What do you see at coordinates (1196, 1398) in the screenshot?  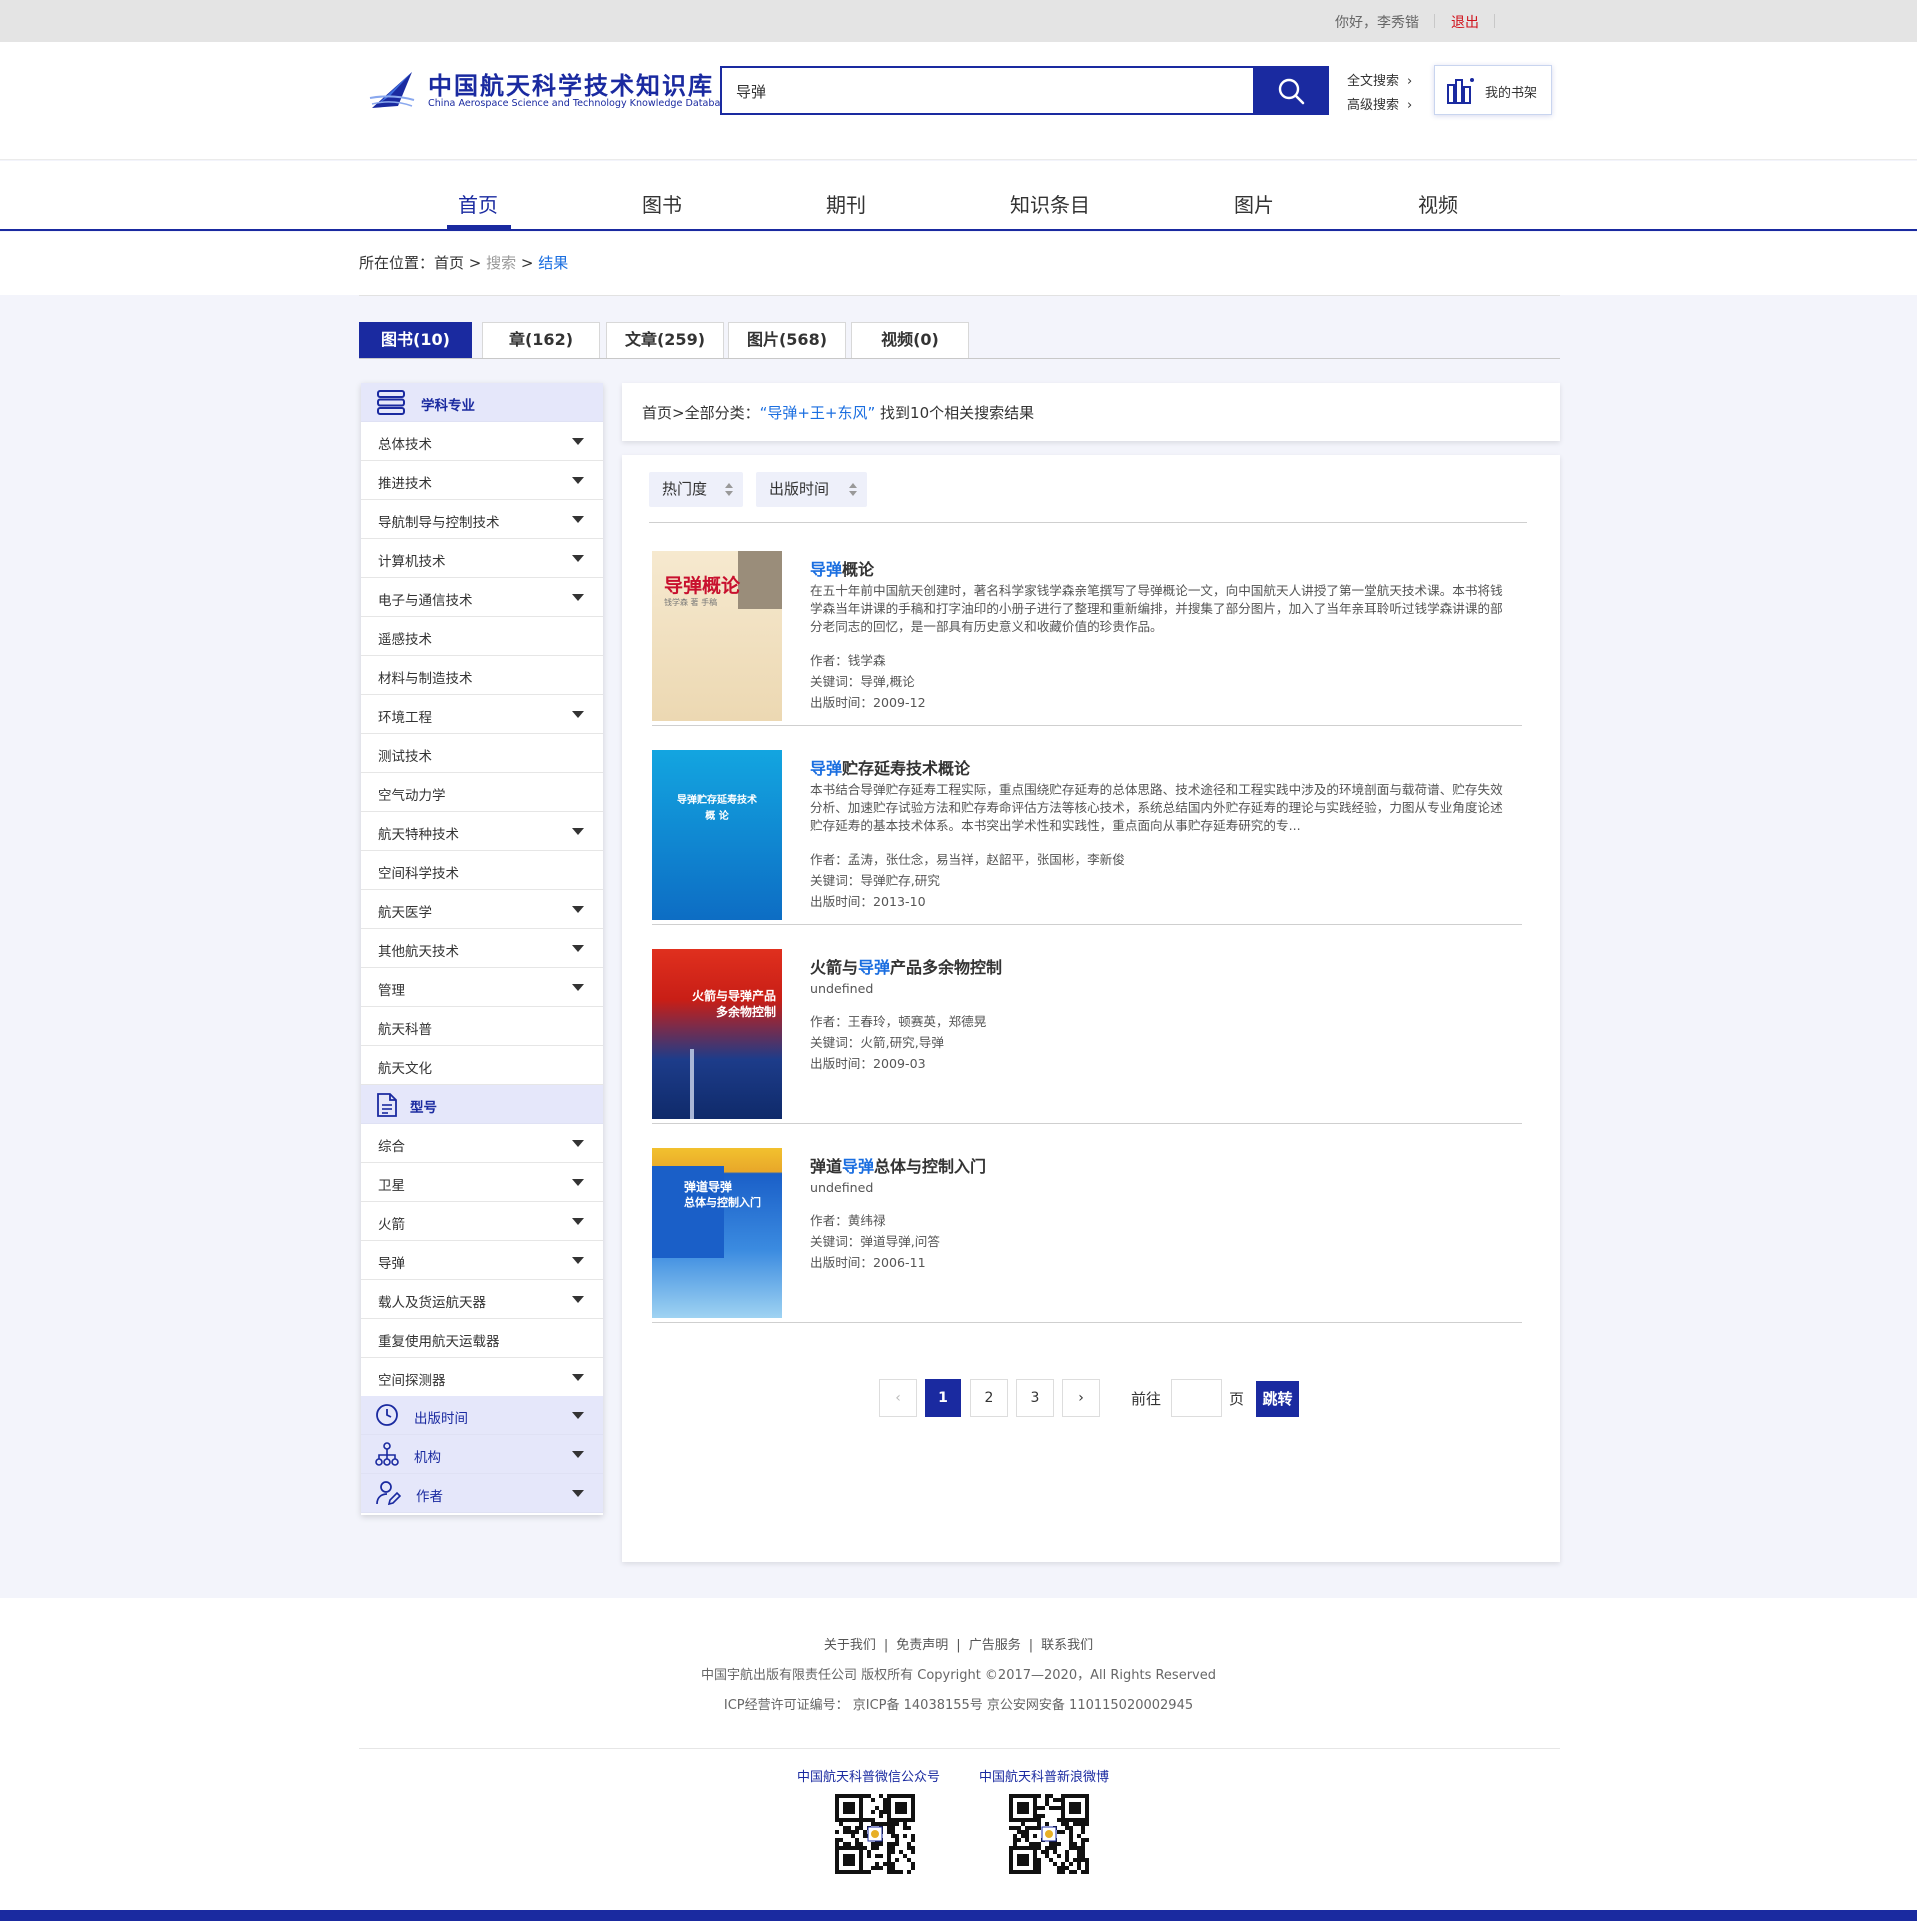 I see `goto-page-input` at bounding box center [1196, 1398].